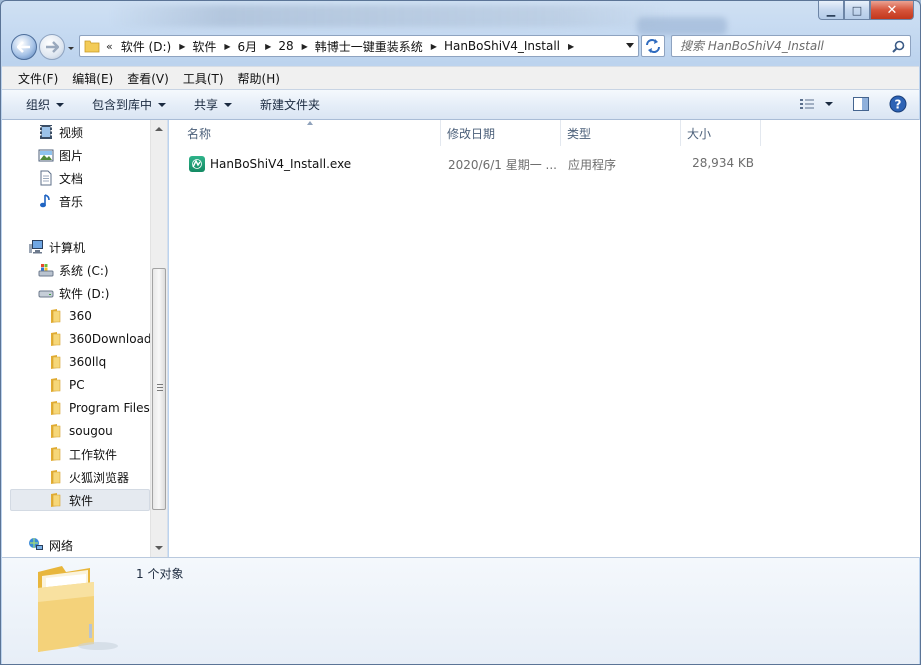 The image size is (921, 665). Describe the element at coordinates (159, 129) in the screenshot. I see `scroll-up-arrow-icon` at that location.